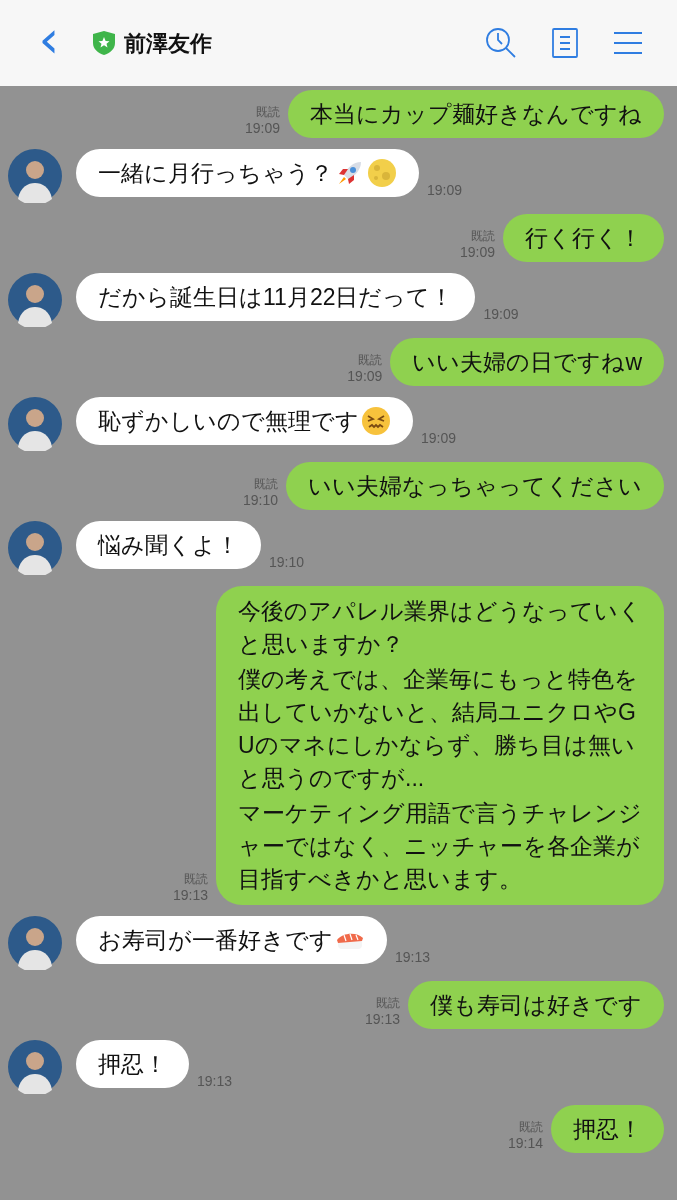 This screenshot has height=1200, width=677. What do you see at coordinates (215, 940) in the screenshot?
I see `message-text: お寿司が一番好きです` at bounding box center [215, 940].